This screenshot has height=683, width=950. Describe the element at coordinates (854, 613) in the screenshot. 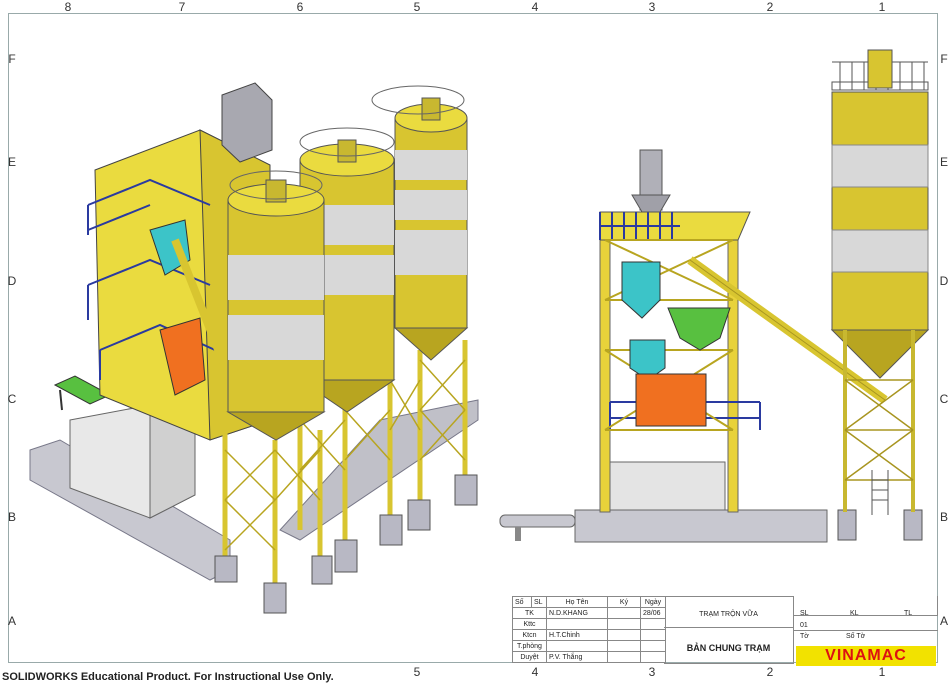

I see `tb-kl-label: KL` at that location.